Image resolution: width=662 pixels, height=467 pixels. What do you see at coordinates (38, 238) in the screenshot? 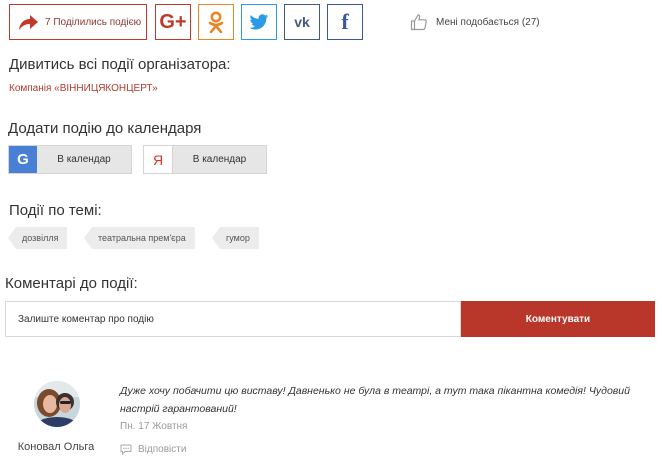
I see `tag-leisure: дозвілля` at bounding box center [38, 238].